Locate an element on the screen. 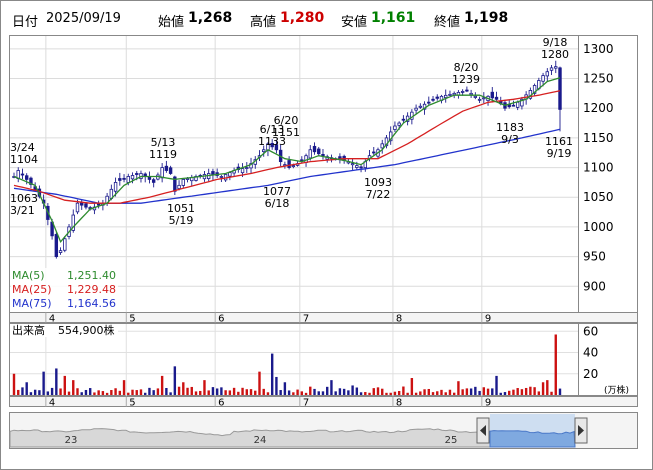  month-label-8: 8 is located at coordinates (399, 403).